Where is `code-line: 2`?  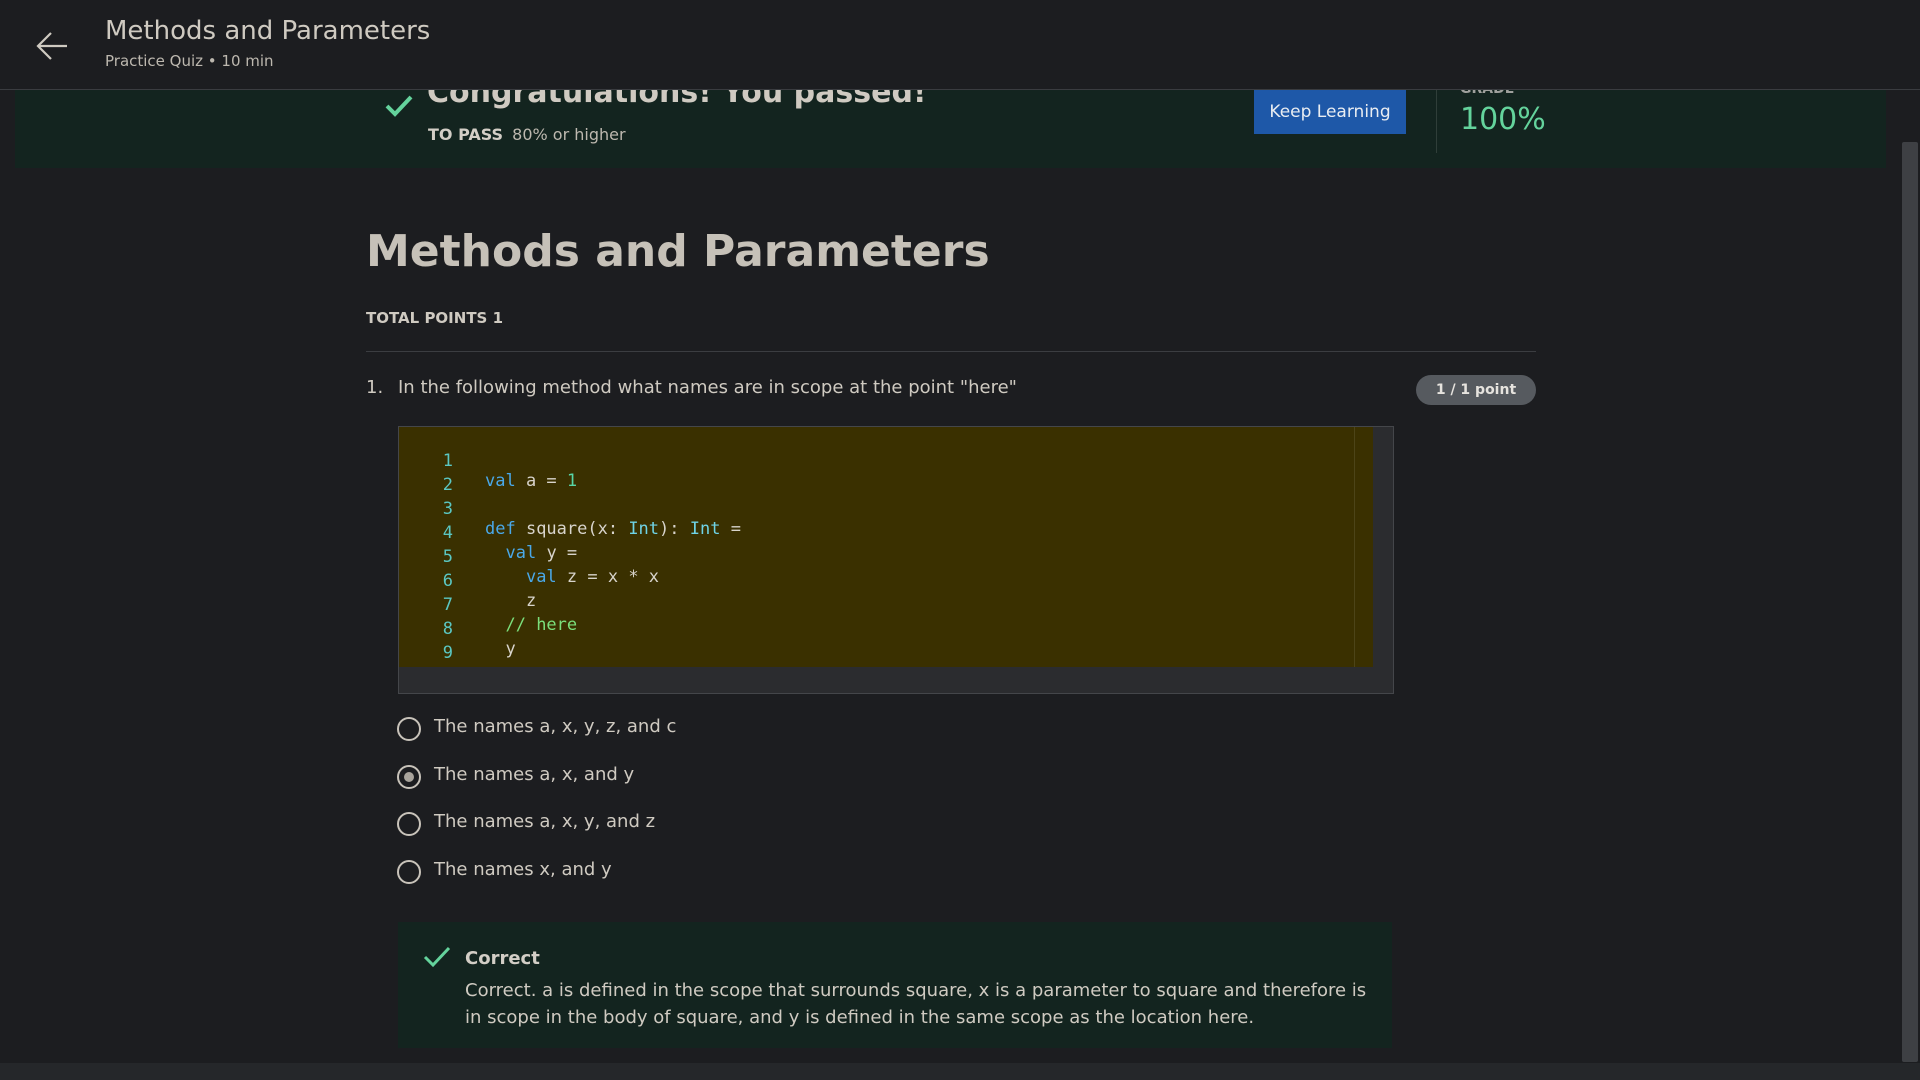 code-line: 2 is located at coordinates (884, 475).